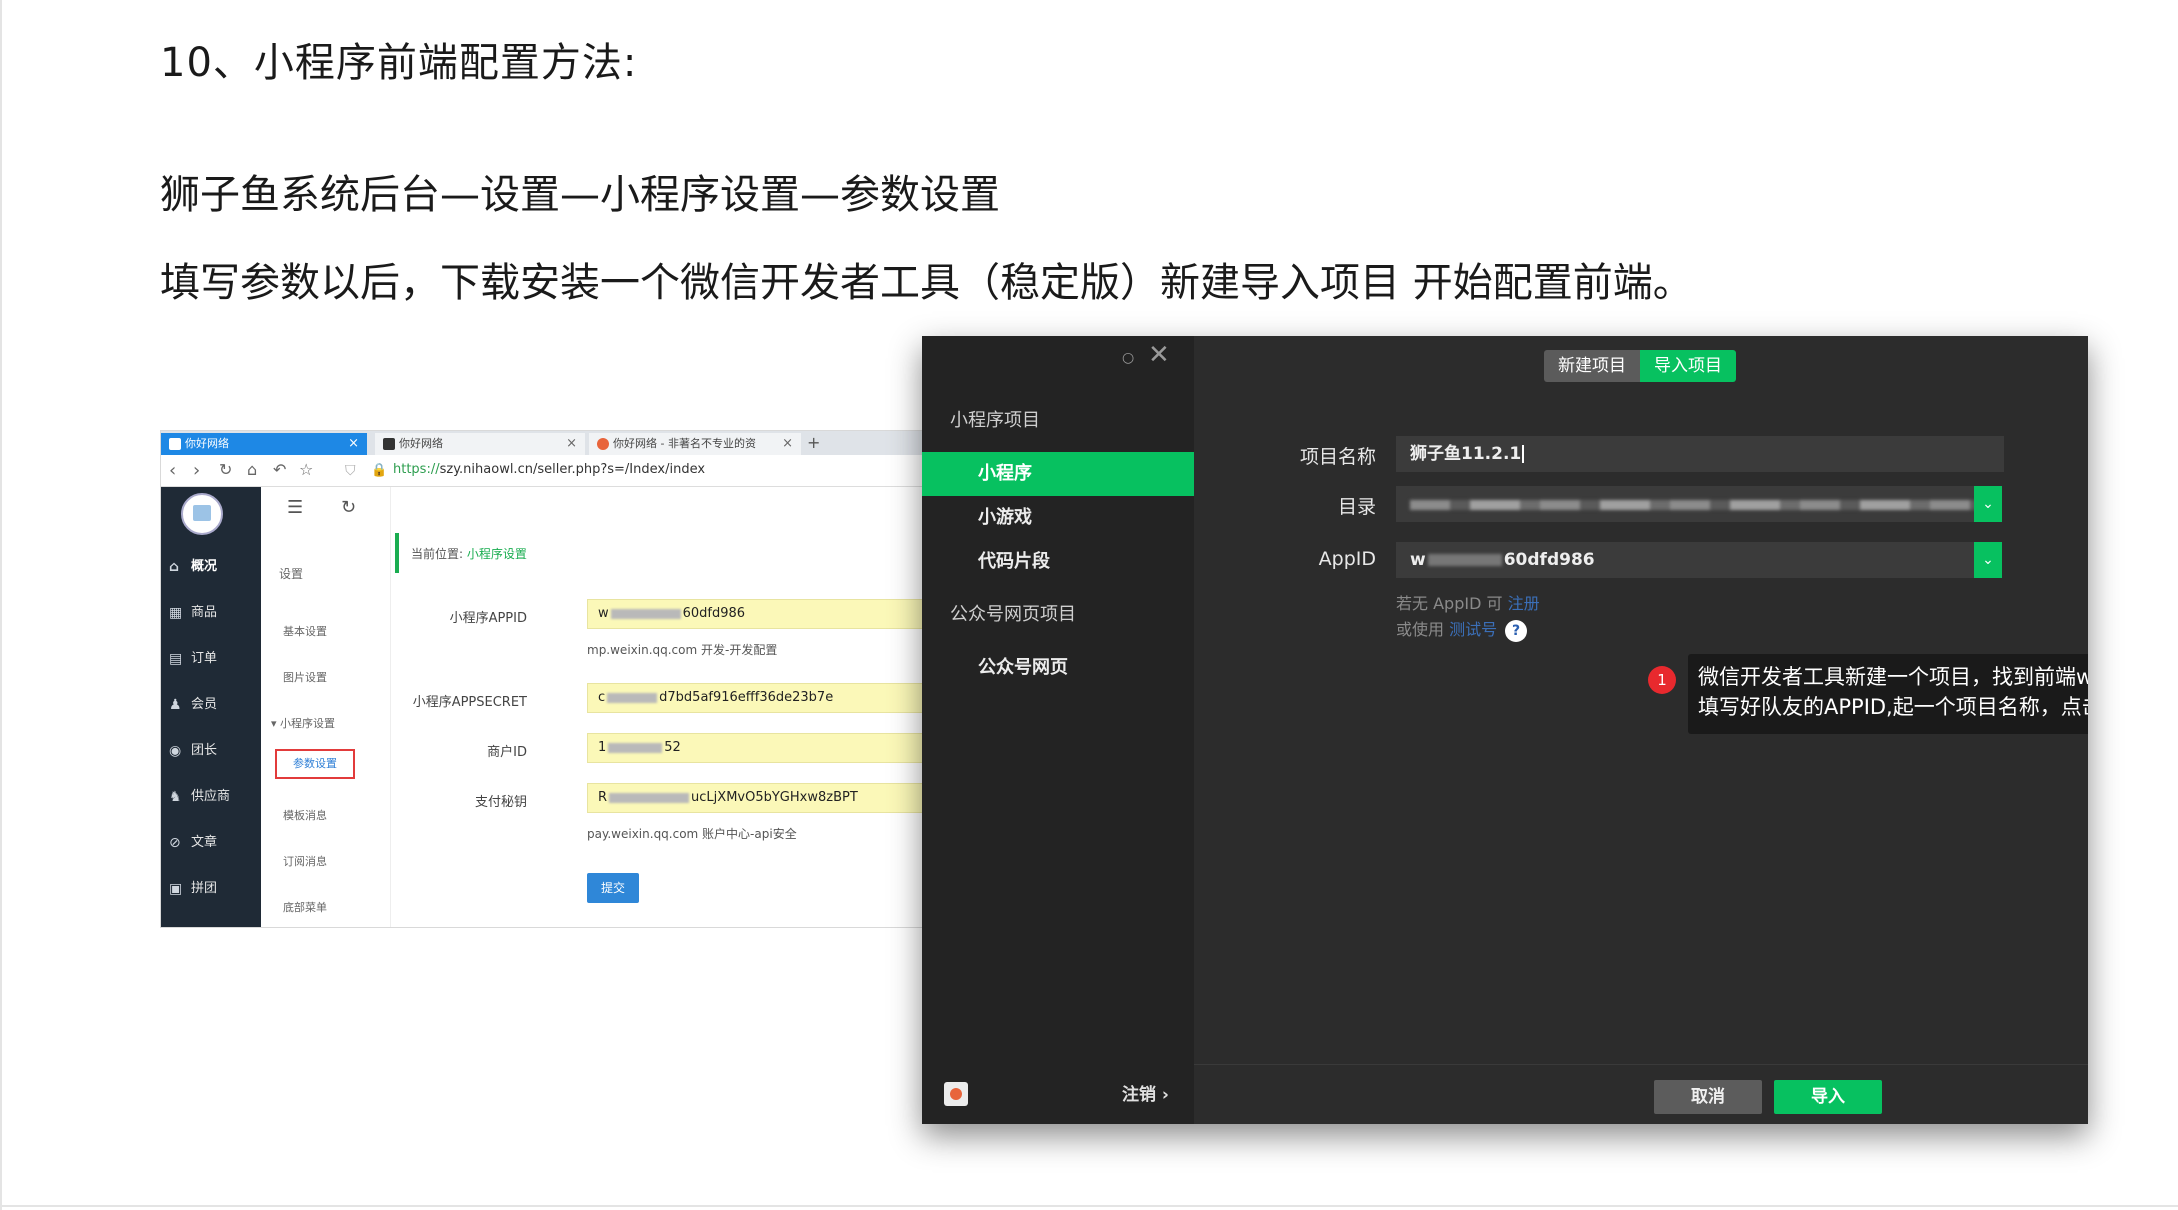 Image resolution: width=2178 pixels, height=1210 pixels. Describe the element at coordinates (1988, 560) in the screenshot. I see `appid-dropdown-icon: ⌄` at that location.